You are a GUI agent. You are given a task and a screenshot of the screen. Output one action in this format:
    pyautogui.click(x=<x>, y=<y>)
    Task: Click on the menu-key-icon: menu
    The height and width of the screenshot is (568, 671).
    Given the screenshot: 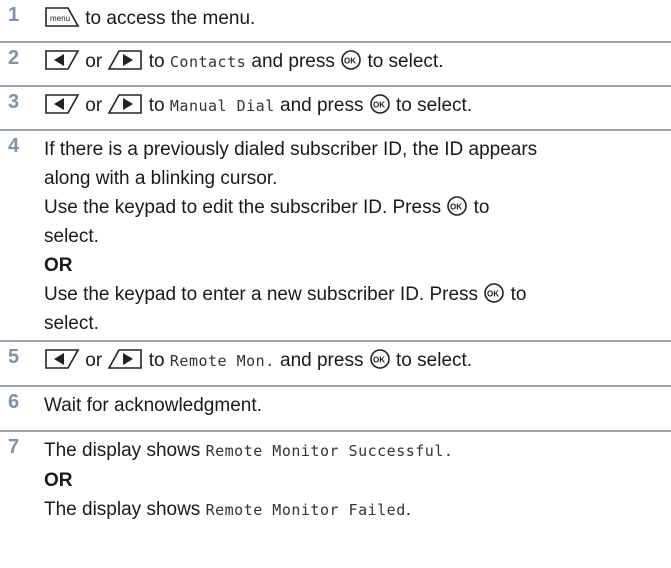 What is the action you would take?
    pyautogui.click(x=62, y=17)
    